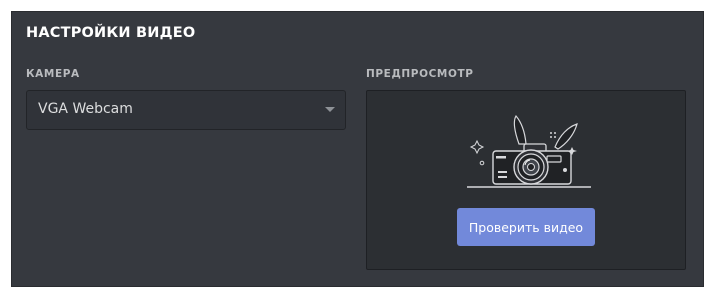 The image size is (715, 298). I want to click on test-video-button: Проверить видео, so click(526, 227).